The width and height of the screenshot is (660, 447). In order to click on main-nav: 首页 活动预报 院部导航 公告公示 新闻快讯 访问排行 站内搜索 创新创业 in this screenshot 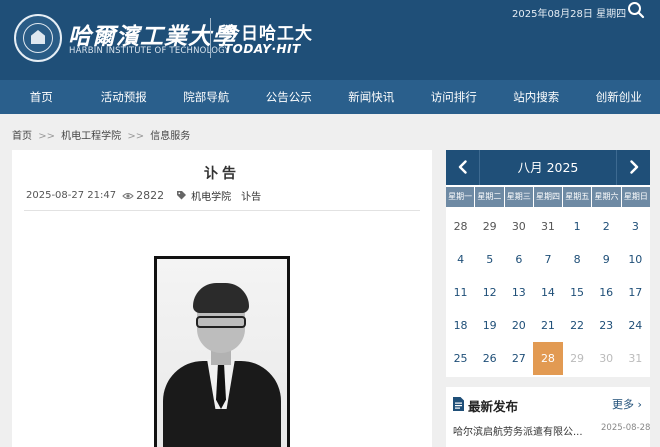, I will do `click(330, 97)`.